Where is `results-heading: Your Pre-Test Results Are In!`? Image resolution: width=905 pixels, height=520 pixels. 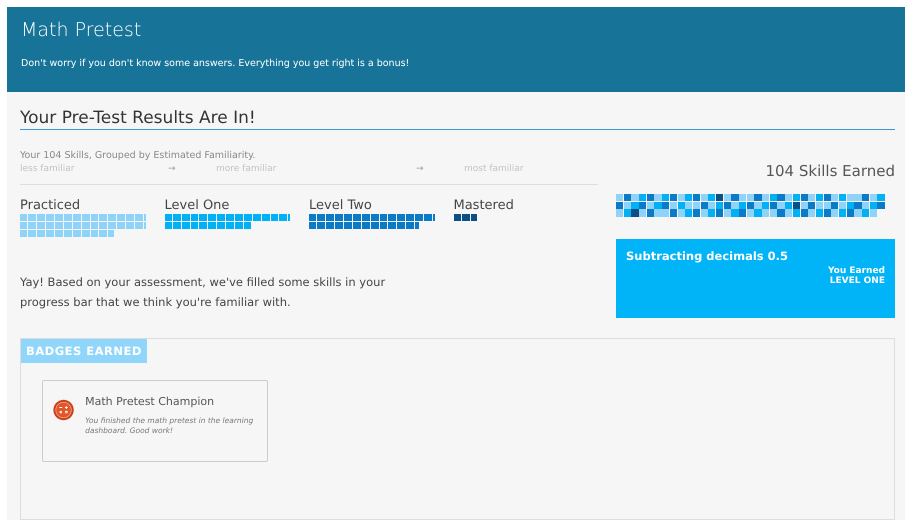 results-heading: Your Pre-Test Results Are In! is located at coordinates (457, 119).